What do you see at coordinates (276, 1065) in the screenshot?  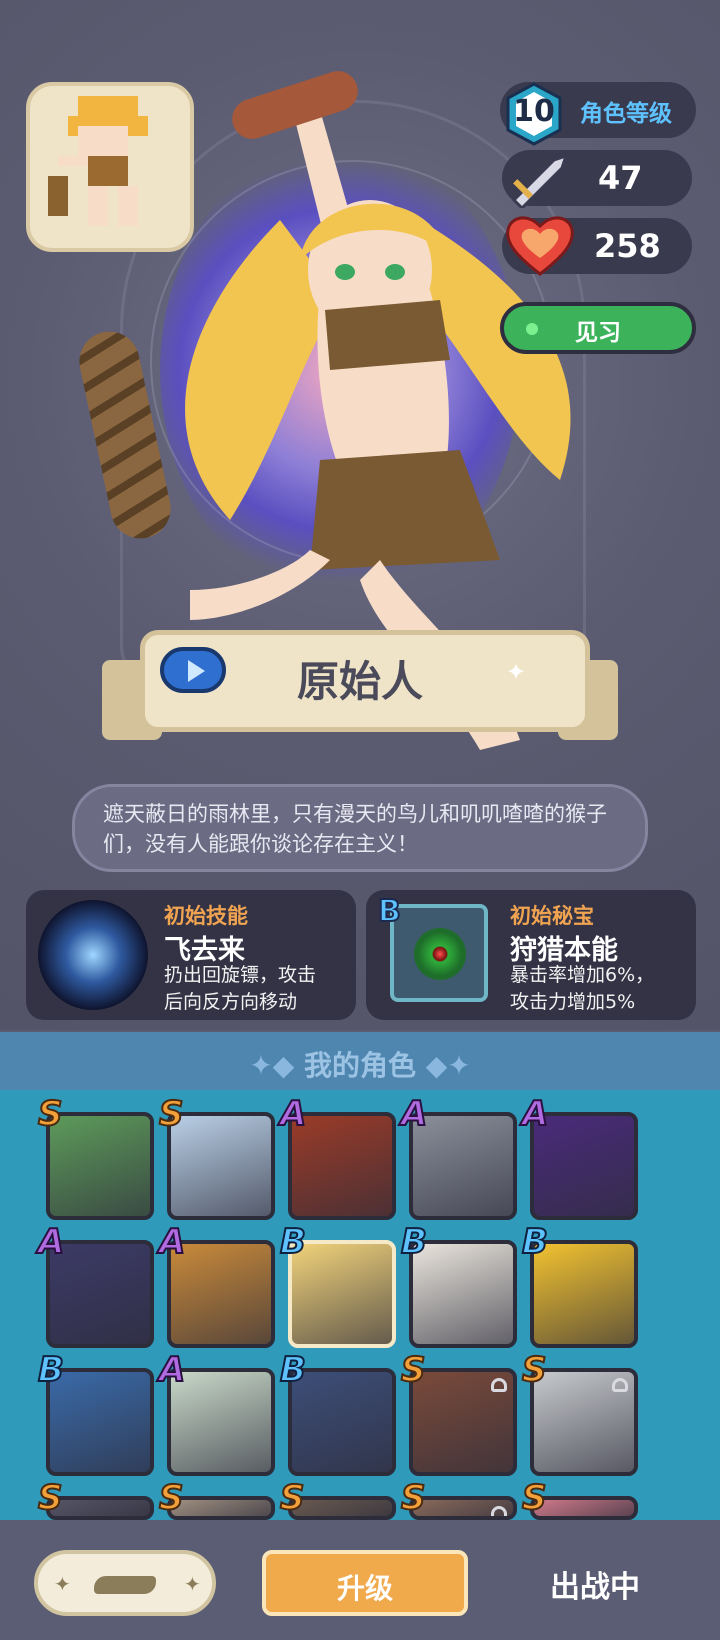 I see `ornament-left-icon: ✦◆` at bounding box center [276, 1065].